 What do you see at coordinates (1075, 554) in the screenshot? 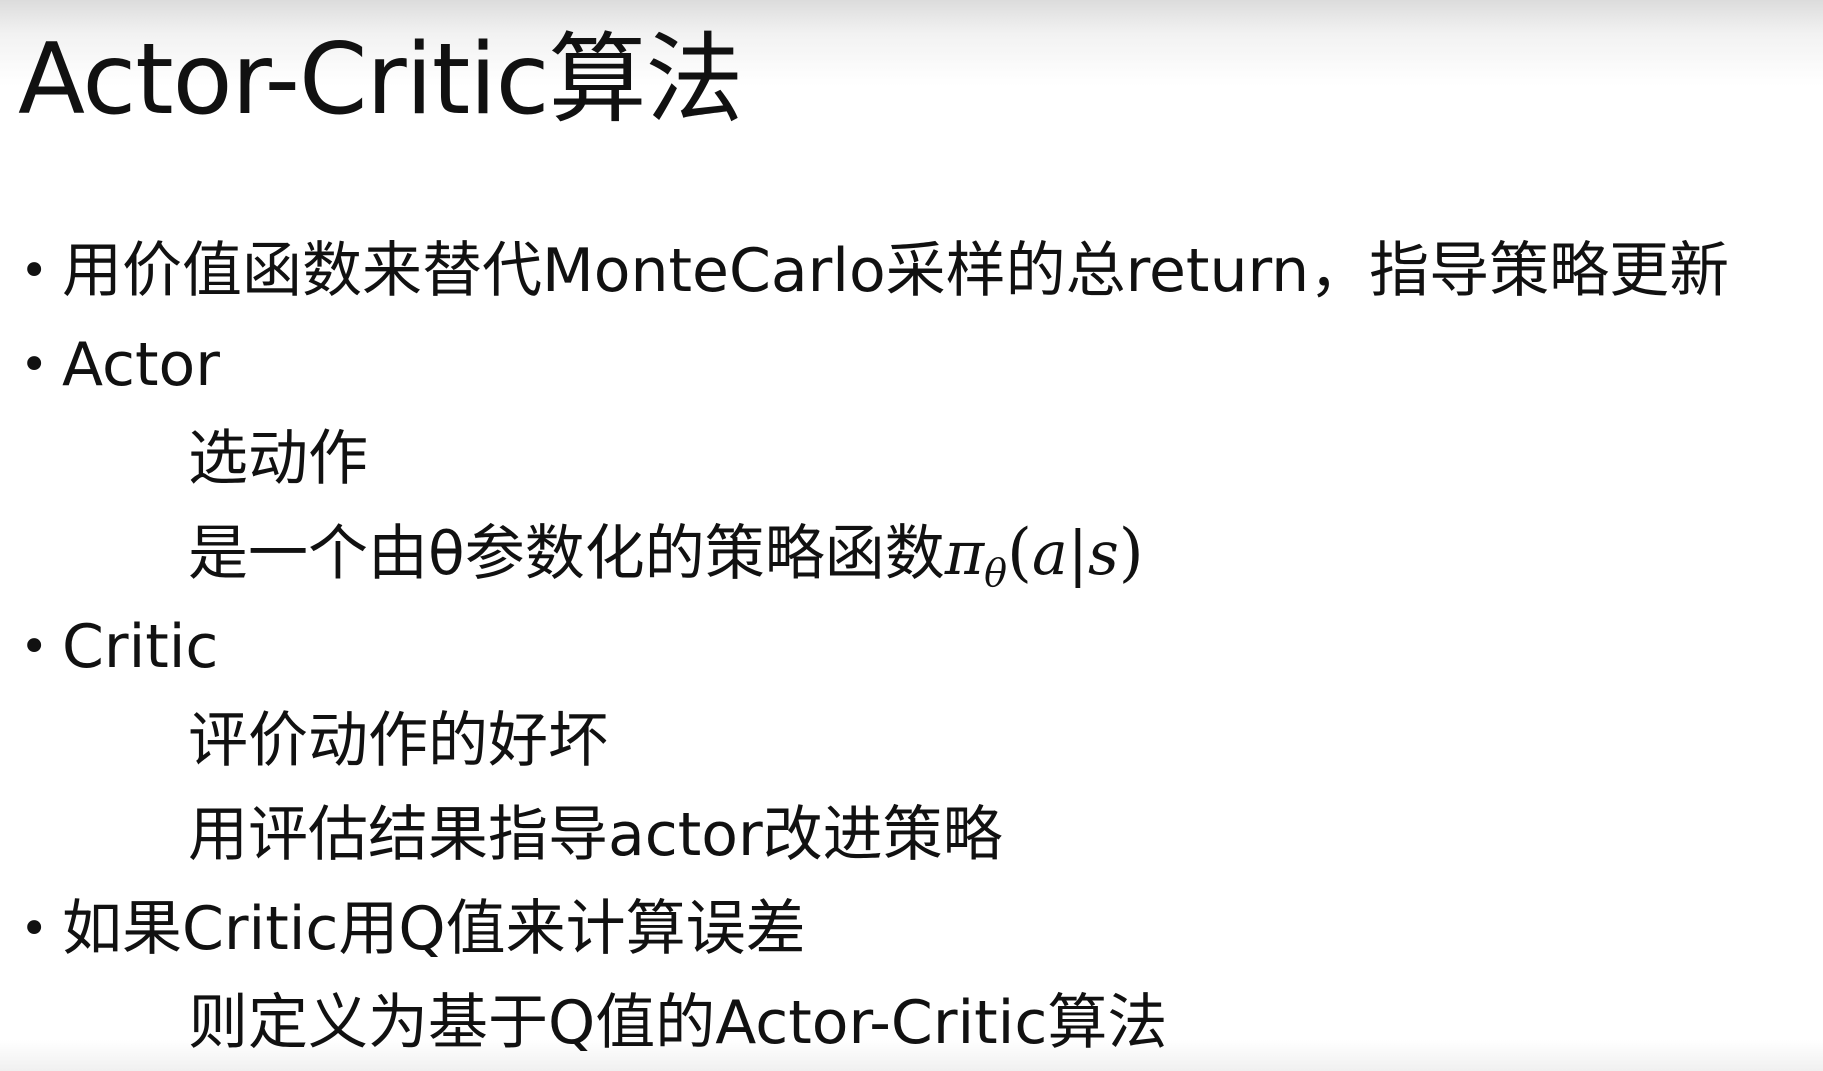
I see `formula-args: a|s` at bounding box center [1075, 554].